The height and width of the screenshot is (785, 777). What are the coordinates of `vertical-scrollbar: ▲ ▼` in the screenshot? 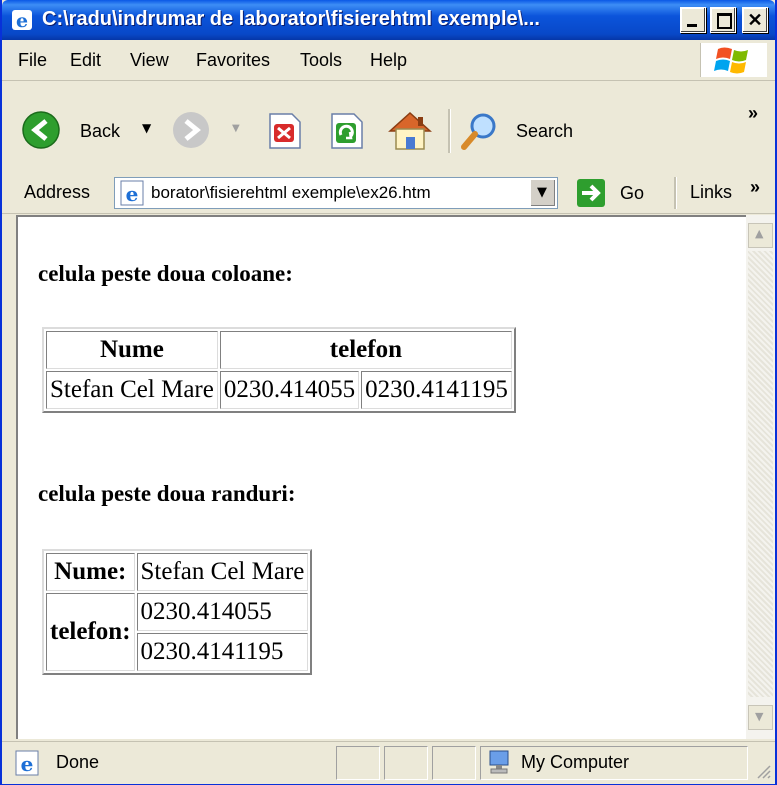 It's located at (760, 477).